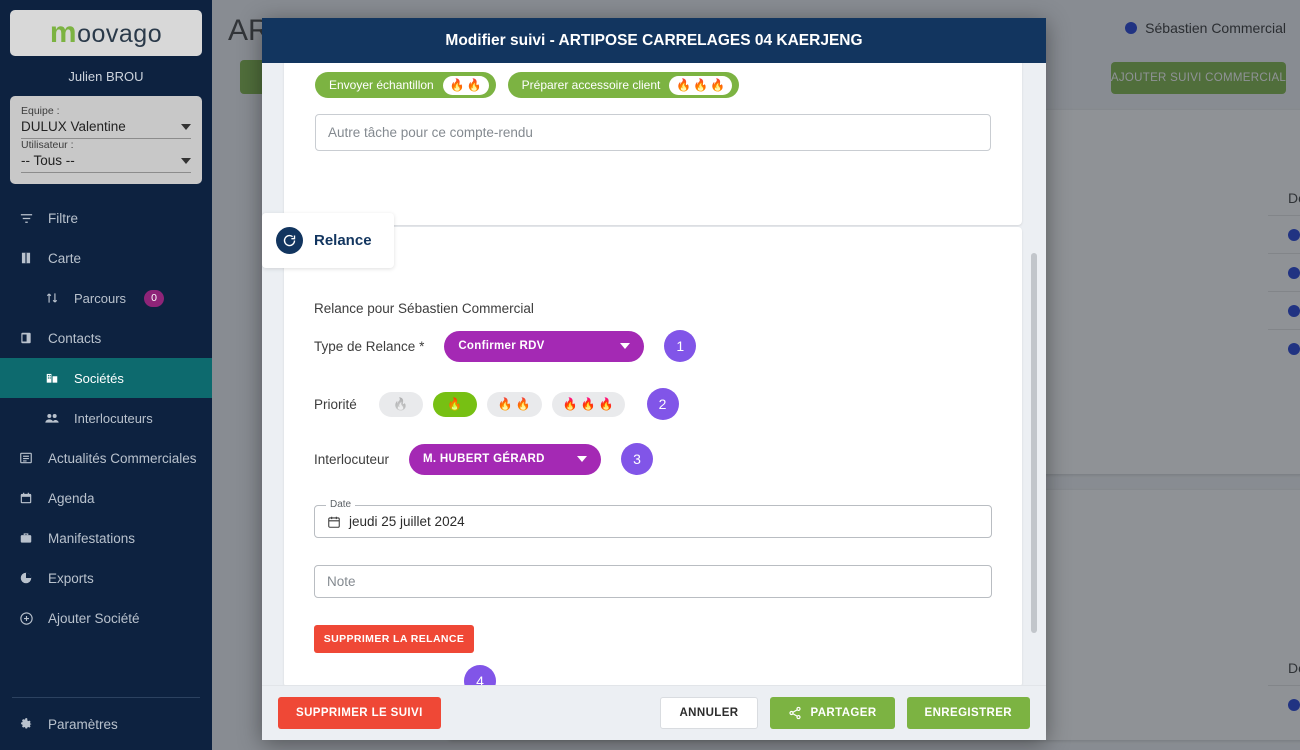 The height and width of the screenshot is (750, 1300). I want to click on sidebar-item-interlocuteurs: Interlocuteurs, so click(106, 418).